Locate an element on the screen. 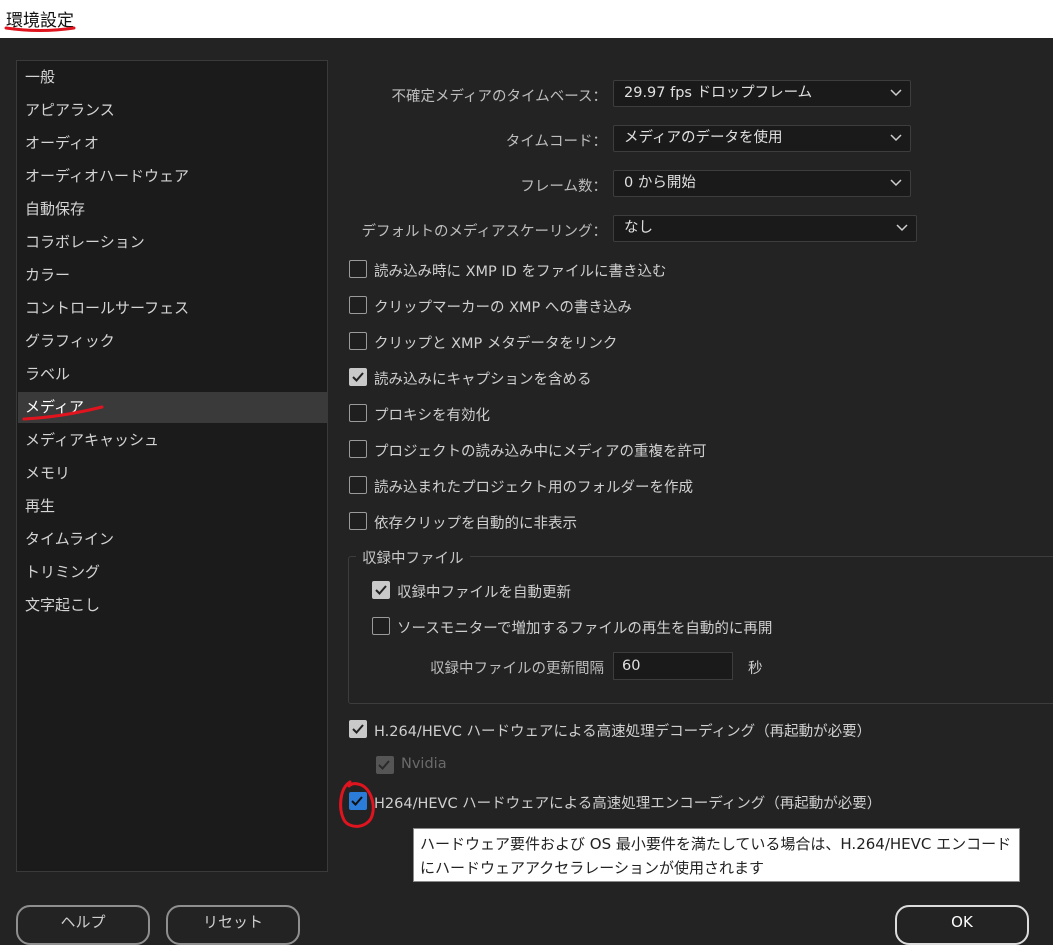  timecode-value: メディアのデータを使用 is located at coordinates (703, 138).